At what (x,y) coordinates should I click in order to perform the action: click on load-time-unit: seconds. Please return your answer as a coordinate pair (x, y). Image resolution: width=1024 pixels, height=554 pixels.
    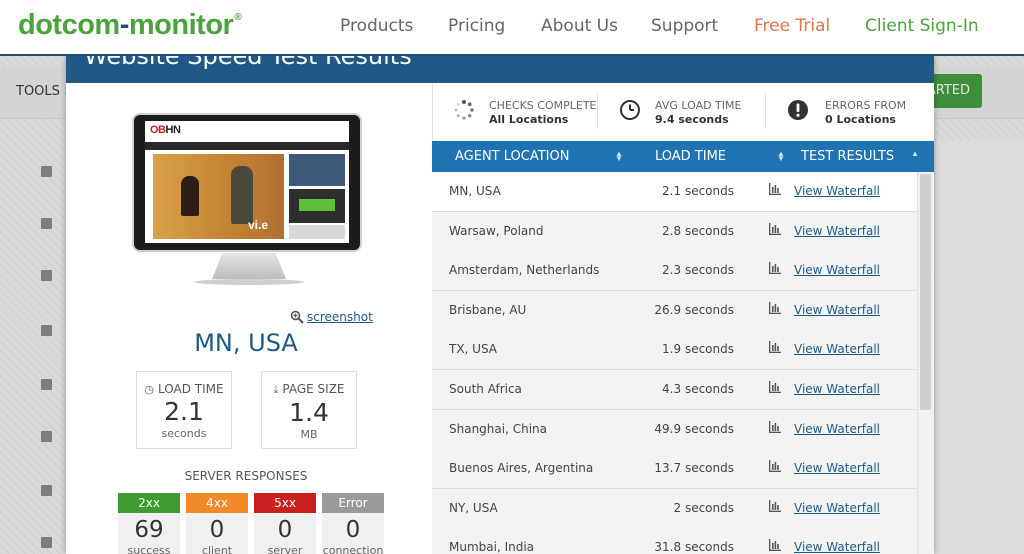
    Looking at the image, I should click on (184, 433).